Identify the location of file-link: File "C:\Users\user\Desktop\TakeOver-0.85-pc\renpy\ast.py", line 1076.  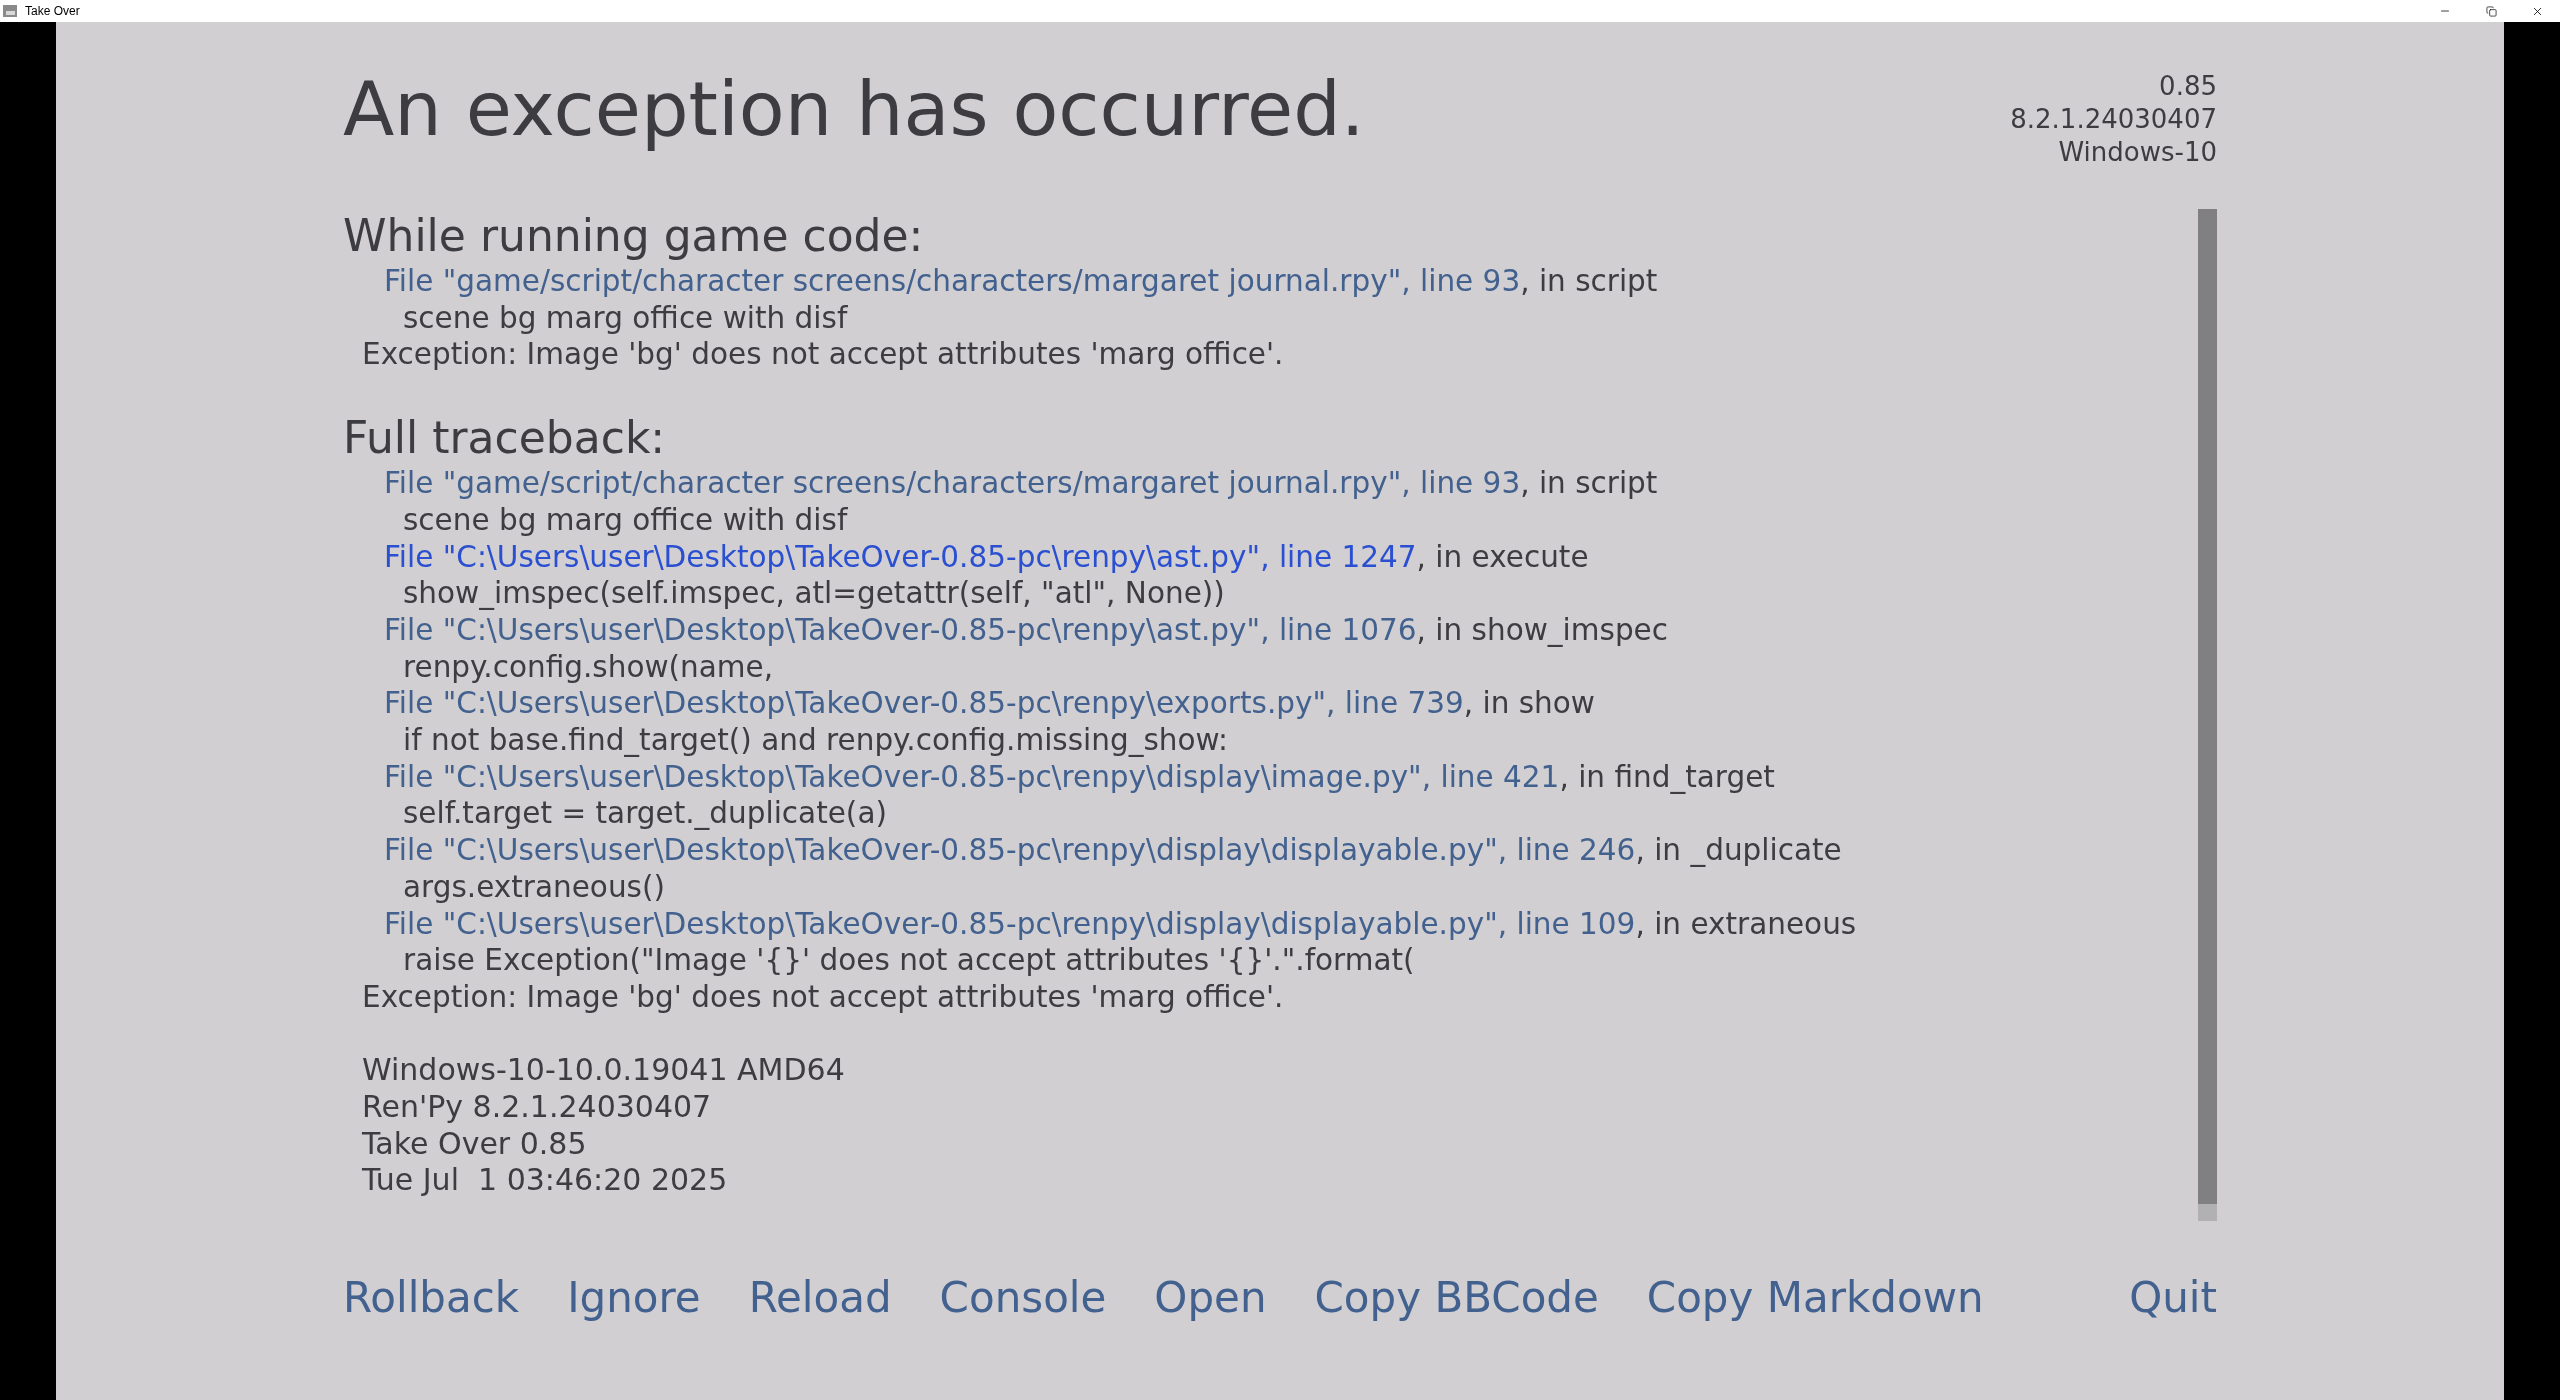
(900, 630).